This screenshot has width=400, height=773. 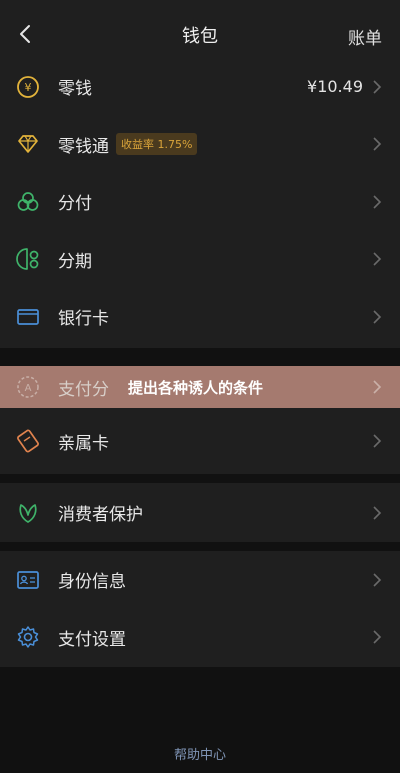 What do you see at coordinates (200, 753) in the screenshot?
I see `help-center-link: 帮助中心` at bounding box center [200, 753].